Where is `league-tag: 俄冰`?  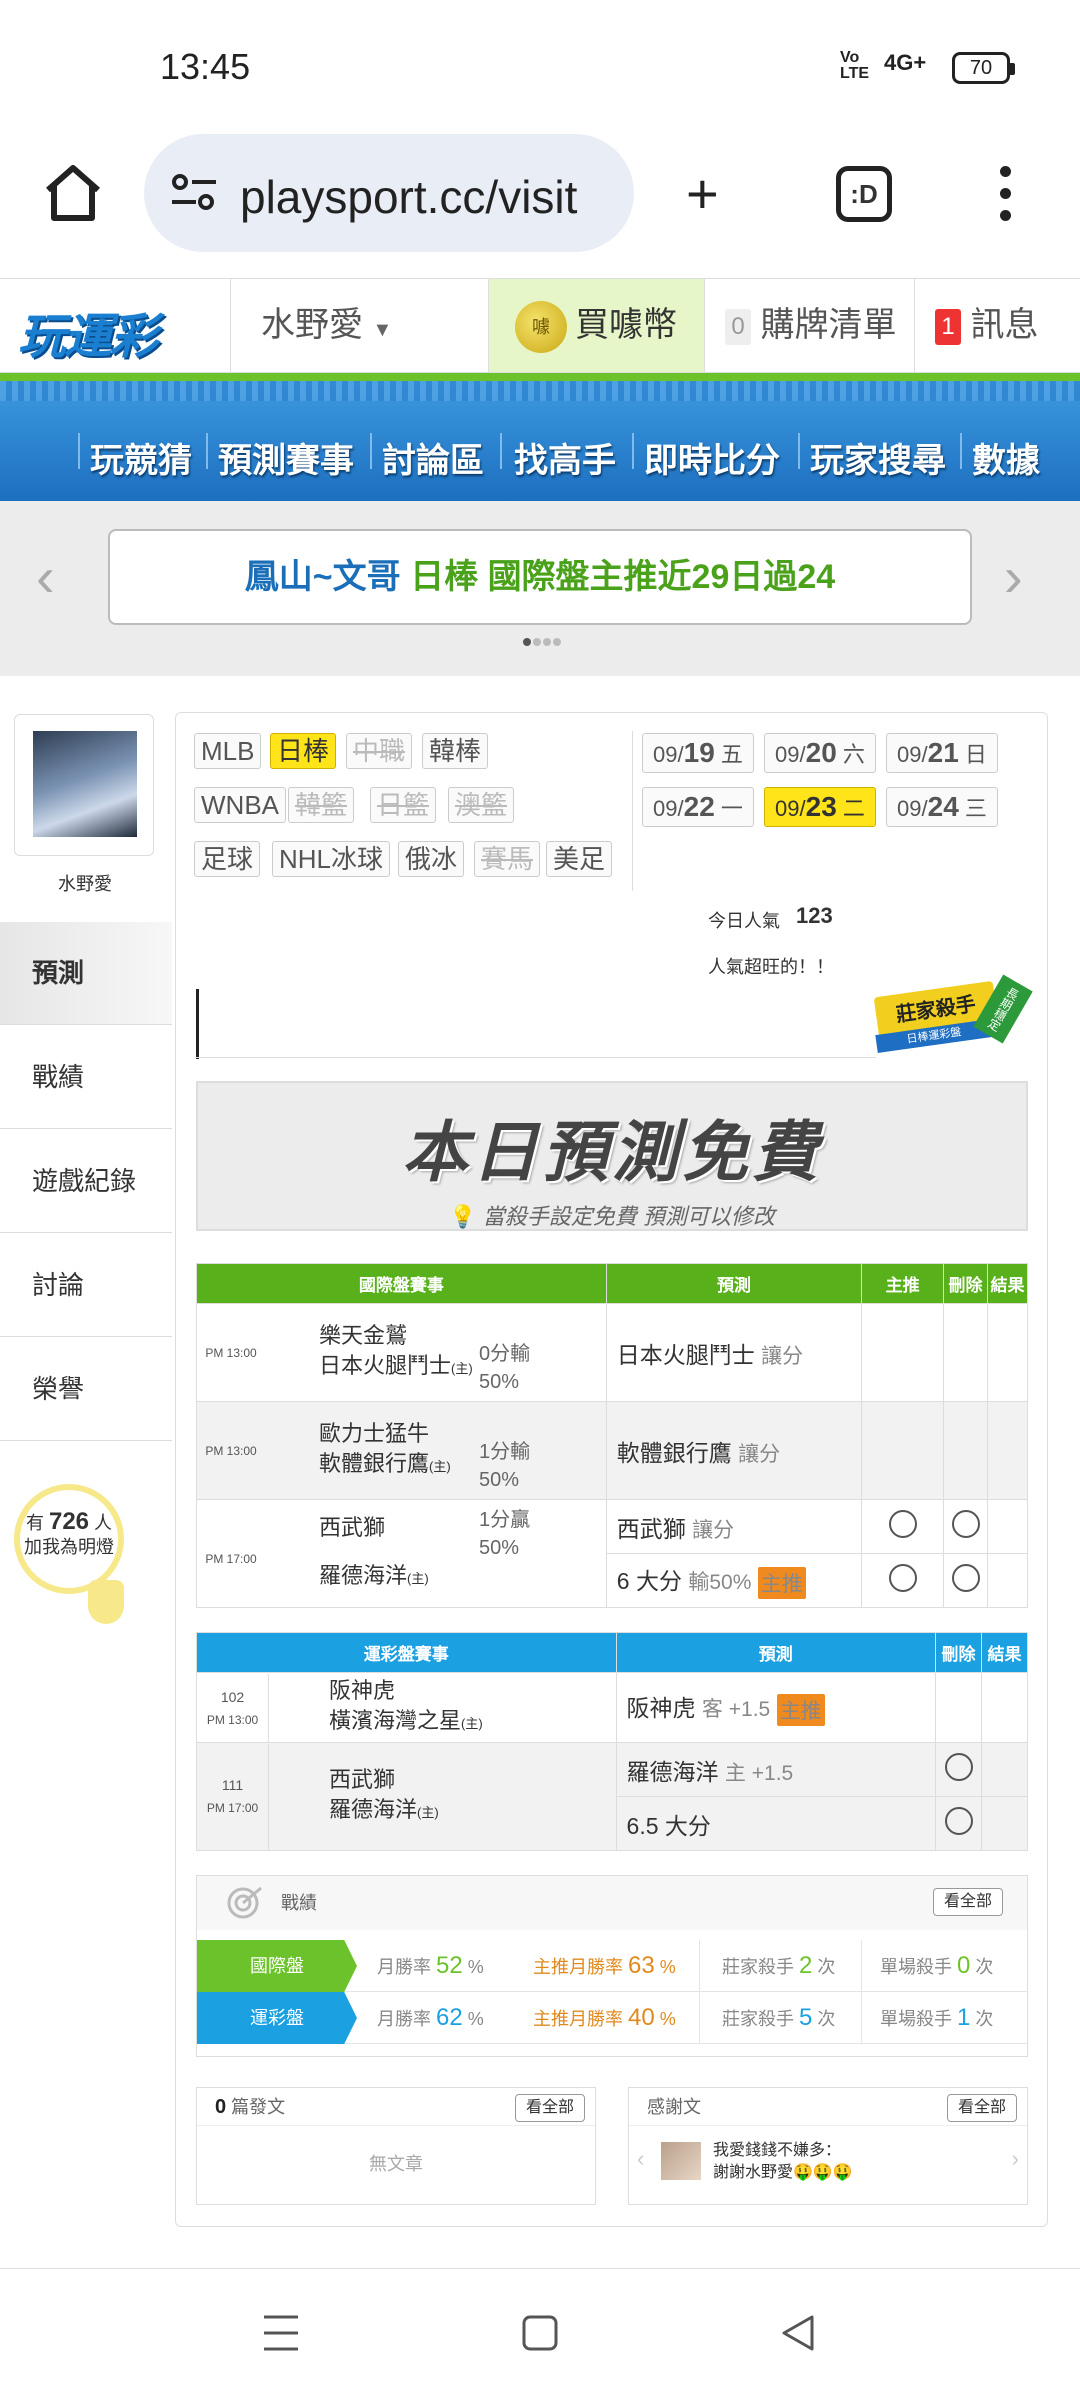 league-tag: 俄冰 is located at coordinates (431, 859).